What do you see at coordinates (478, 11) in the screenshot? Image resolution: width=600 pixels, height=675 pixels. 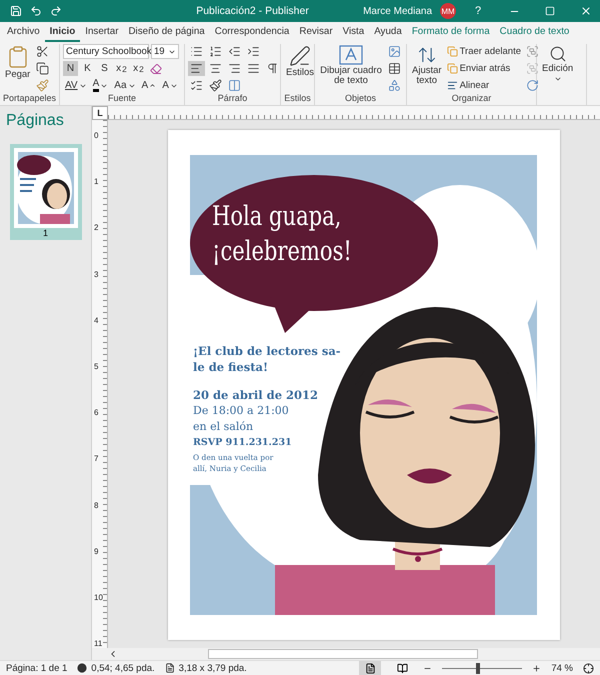 I see `help-button: ?` at bounding box center [478, 11].